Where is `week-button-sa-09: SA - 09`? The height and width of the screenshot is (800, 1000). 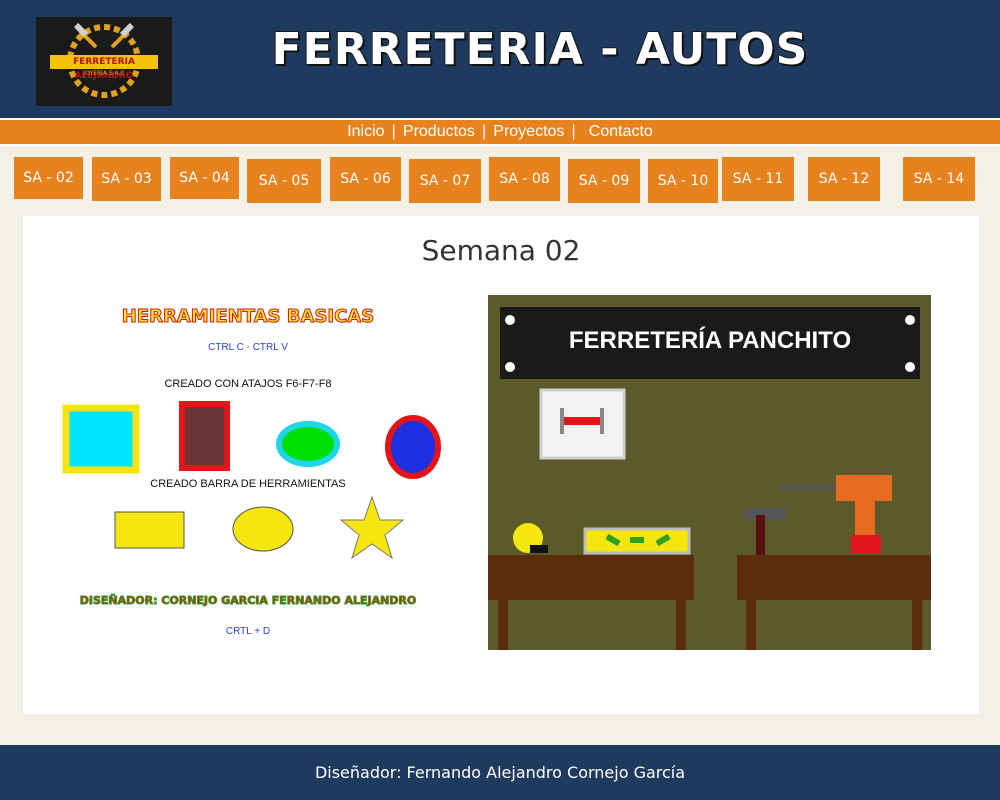 week-button-sa-09: SA - 09 is located at coordinates (604, 181).